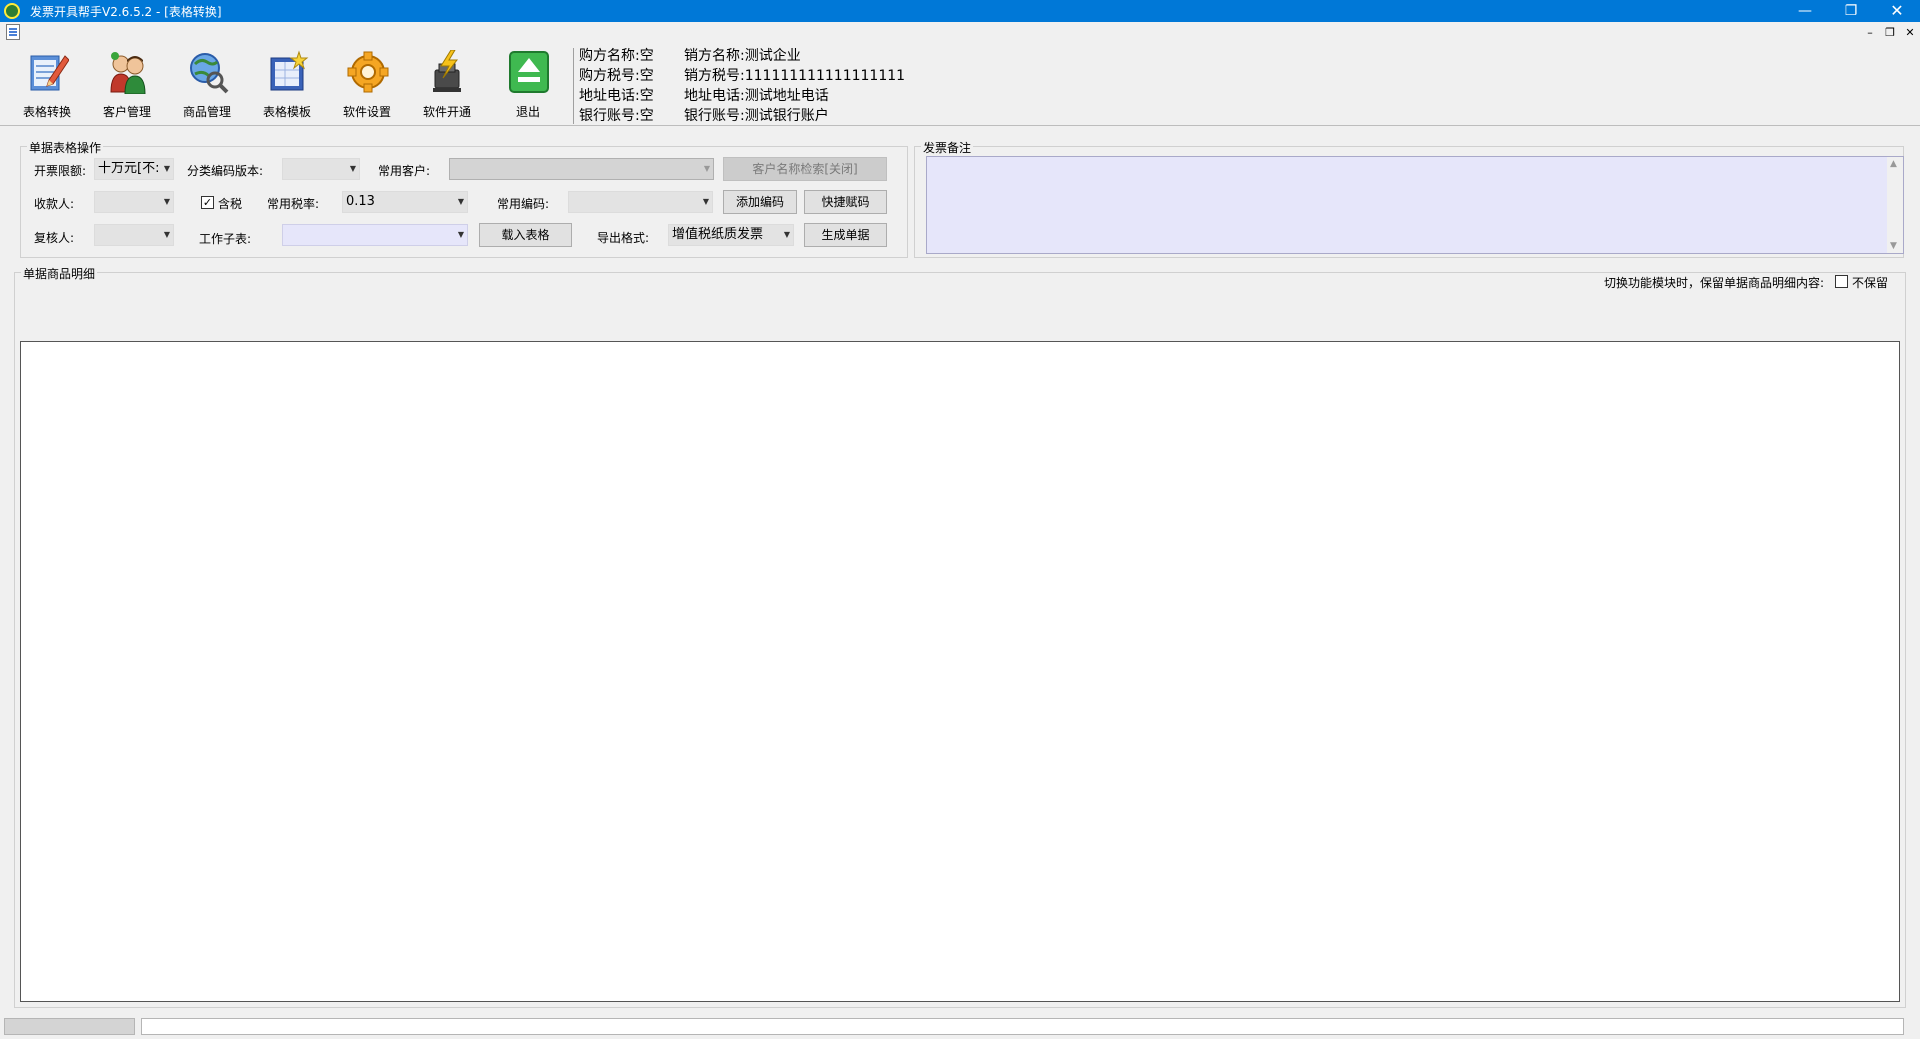  I want to click on keep-detail-option: 不保留, so click(1870, 283).